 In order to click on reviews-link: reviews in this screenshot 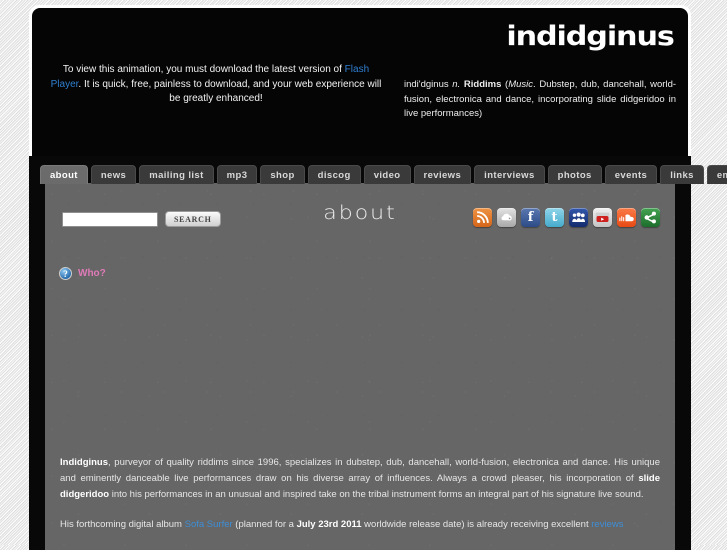, I will do `click(607, 524)`.